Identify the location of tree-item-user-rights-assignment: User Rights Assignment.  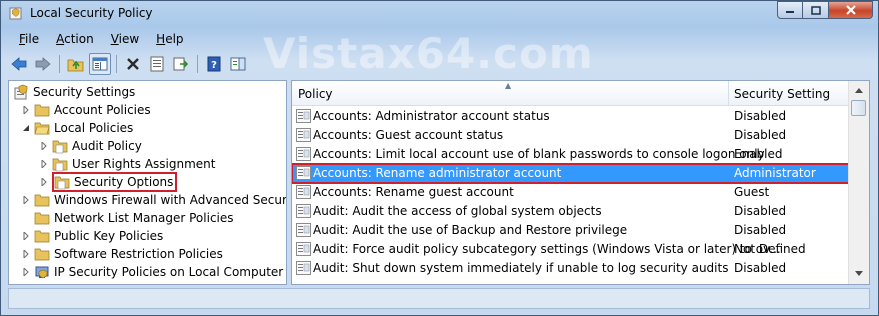
(127, 164).